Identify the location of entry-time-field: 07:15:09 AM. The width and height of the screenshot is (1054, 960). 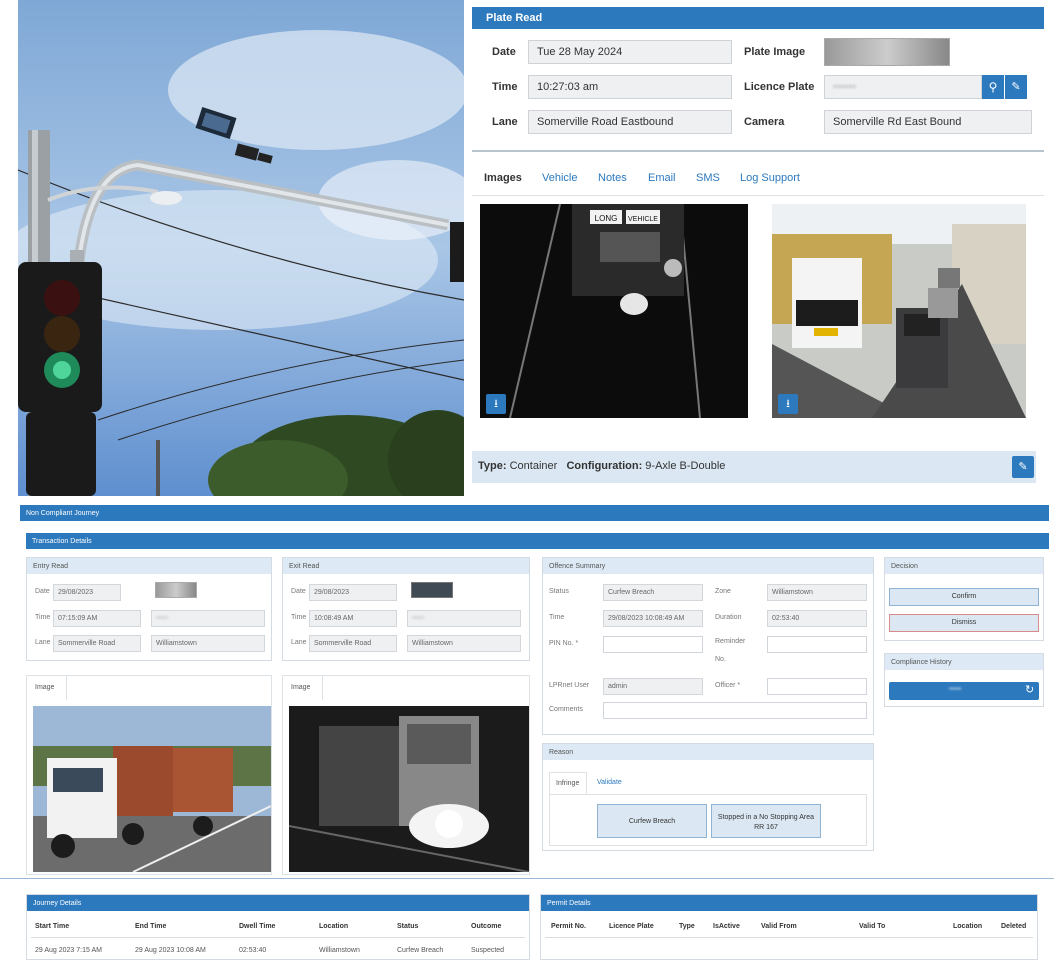
(97, 618).